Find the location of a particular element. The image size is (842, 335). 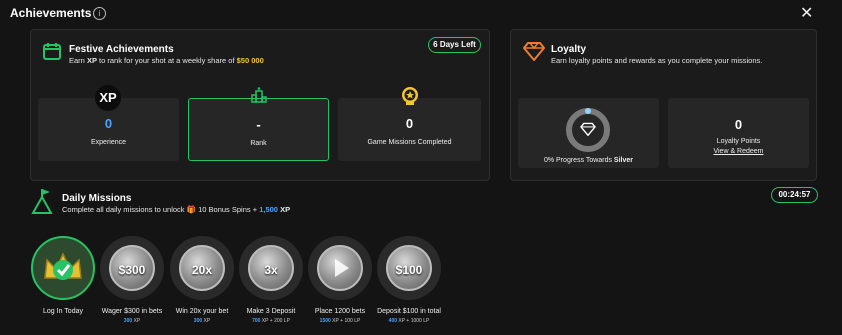

gift-icon: 🎁 is located at coordinates (191, 209).